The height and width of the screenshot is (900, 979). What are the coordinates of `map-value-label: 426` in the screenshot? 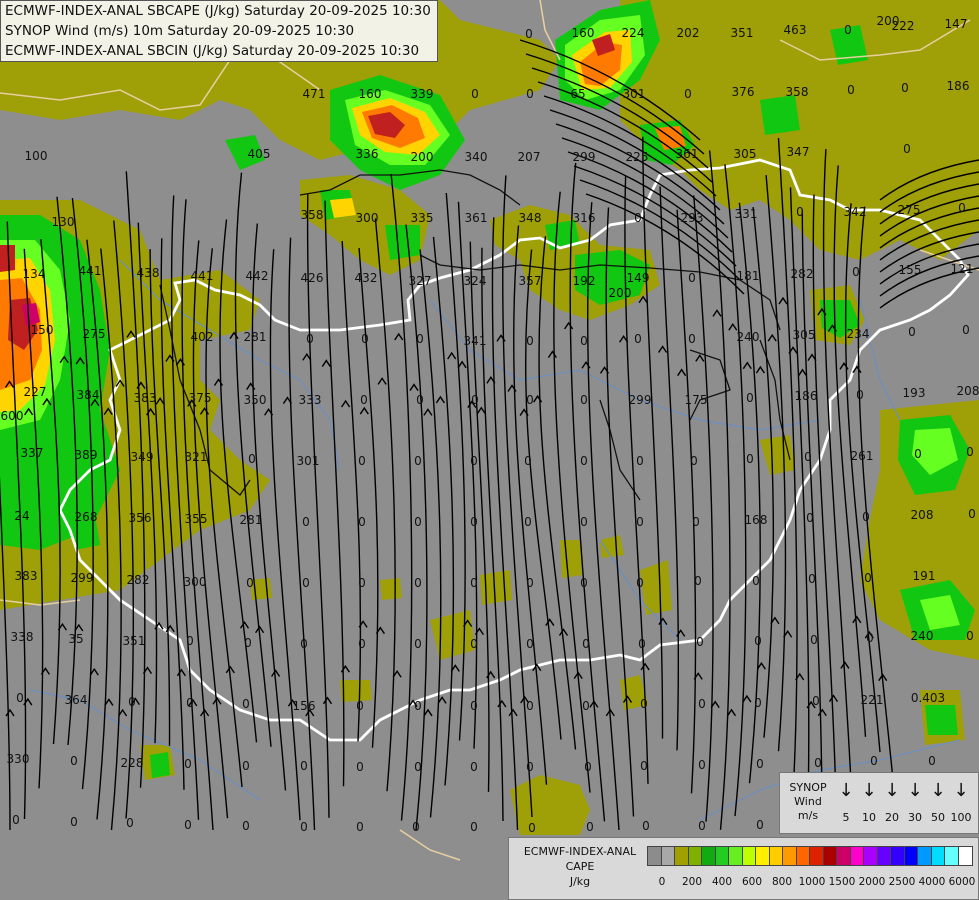 It's located at (312, 278).